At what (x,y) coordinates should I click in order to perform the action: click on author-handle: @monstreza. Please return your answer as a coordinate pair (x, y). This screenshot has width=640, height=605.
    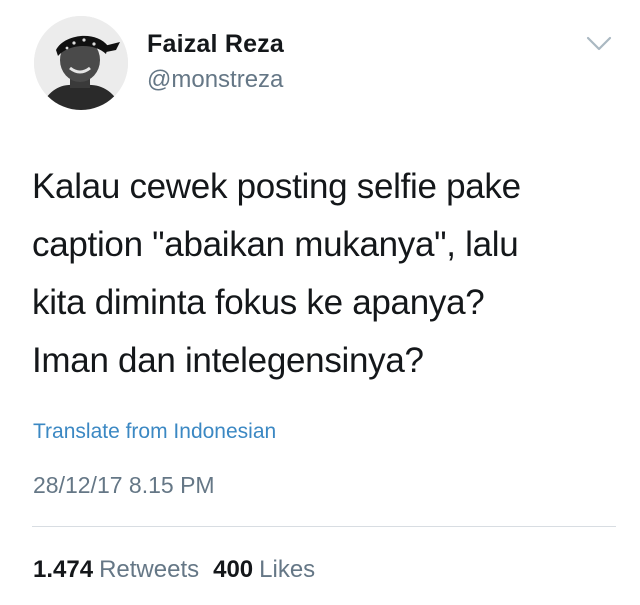
    Looking at the image, I should click on (215, 80).